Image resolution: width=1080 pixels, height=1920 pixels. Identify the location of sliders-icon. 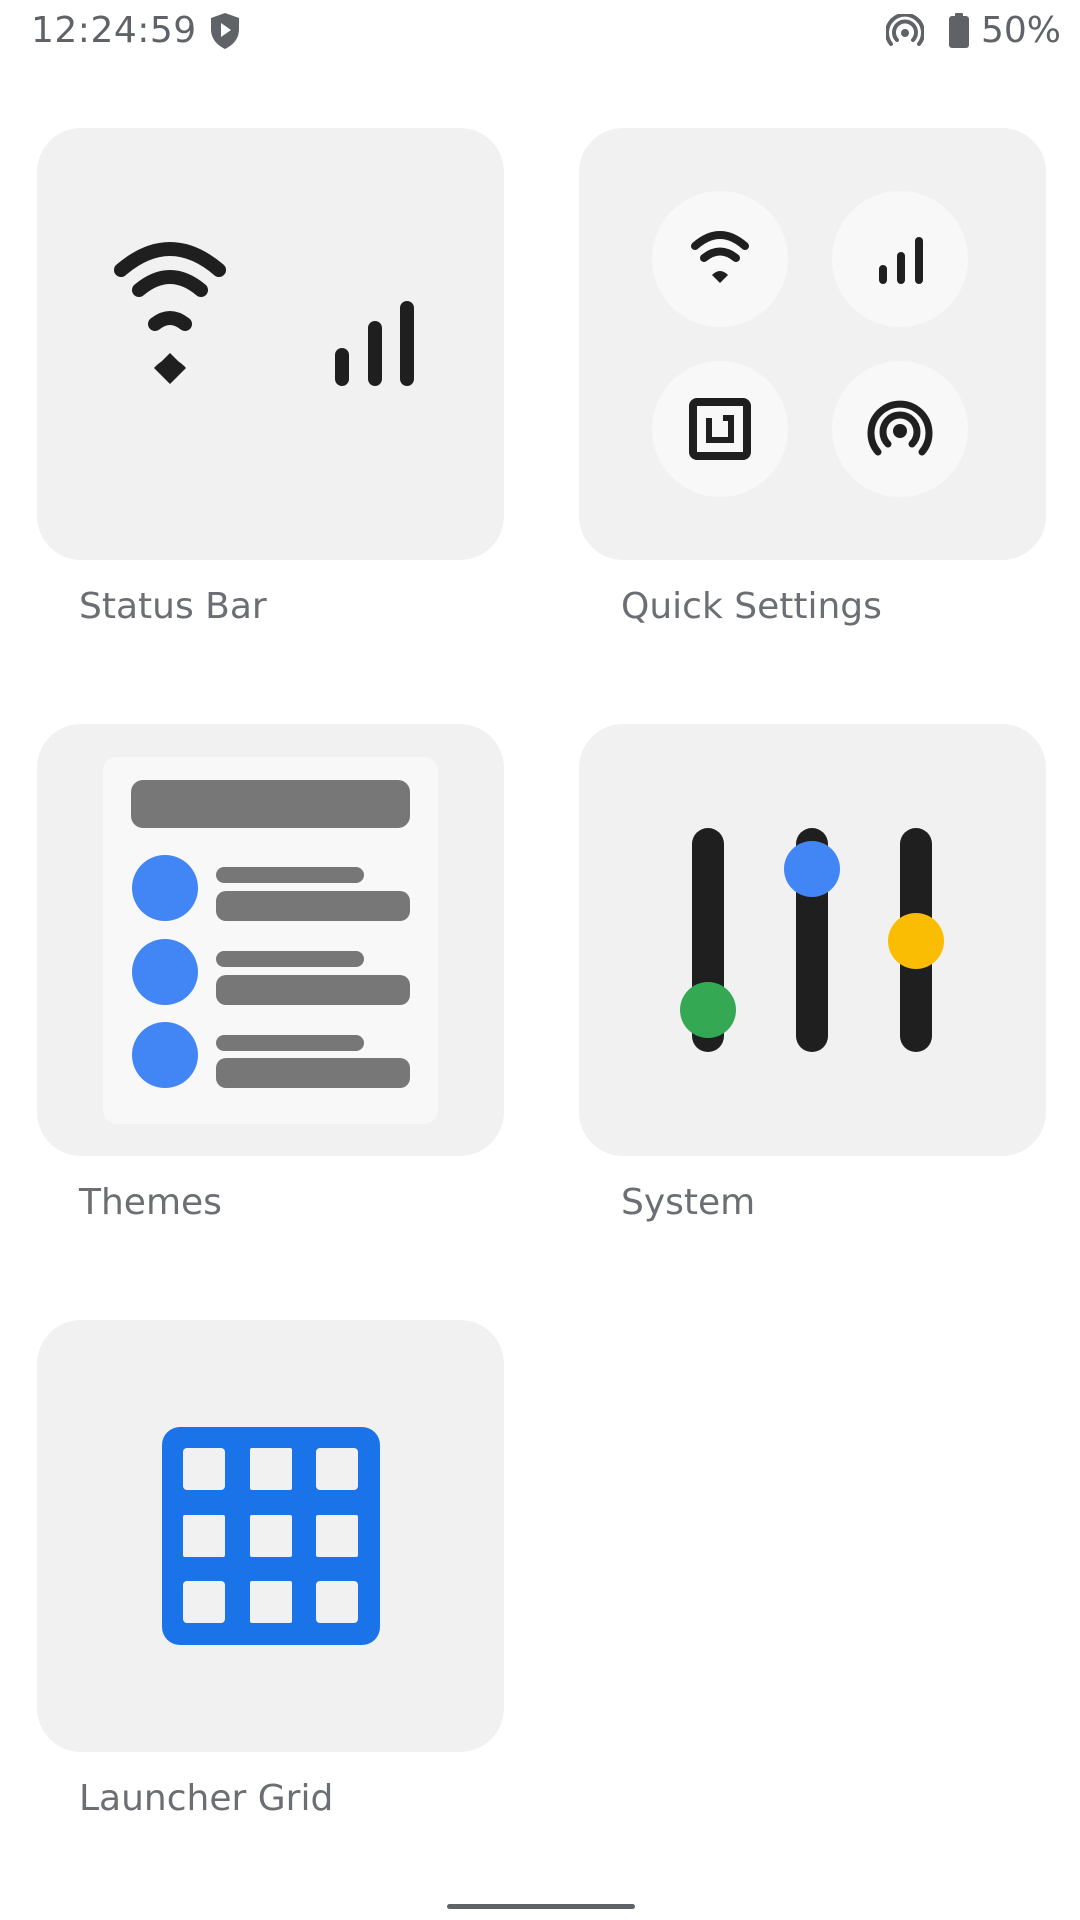
(812, 940).